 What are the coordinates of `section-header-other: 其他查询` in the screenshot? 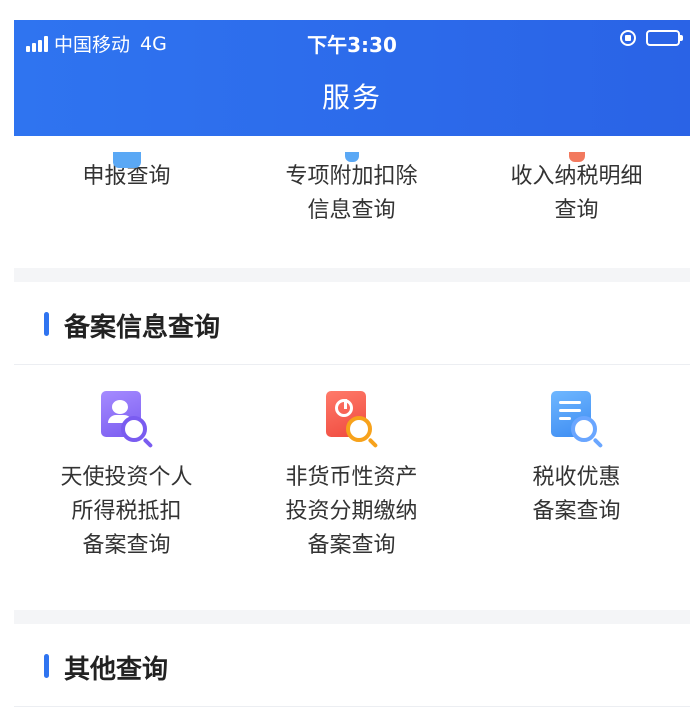 It's located at (352, 665).